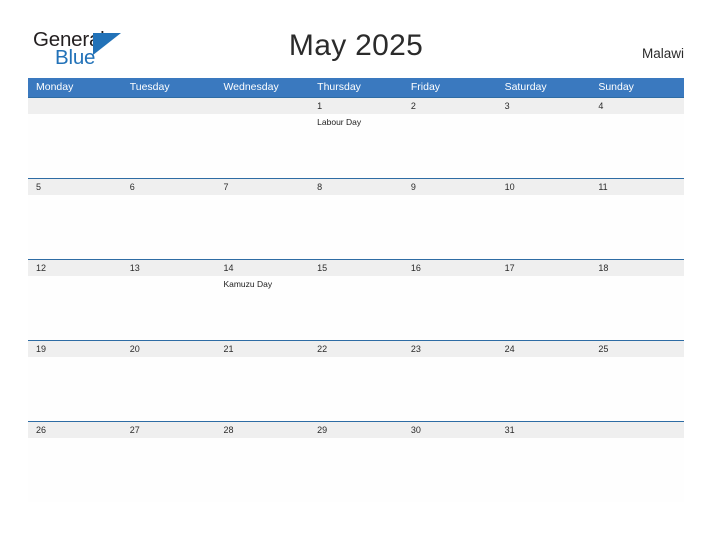  Describe the element at coordinates (637, 268) in the screenshot. I see `day-number: 18` at that location.